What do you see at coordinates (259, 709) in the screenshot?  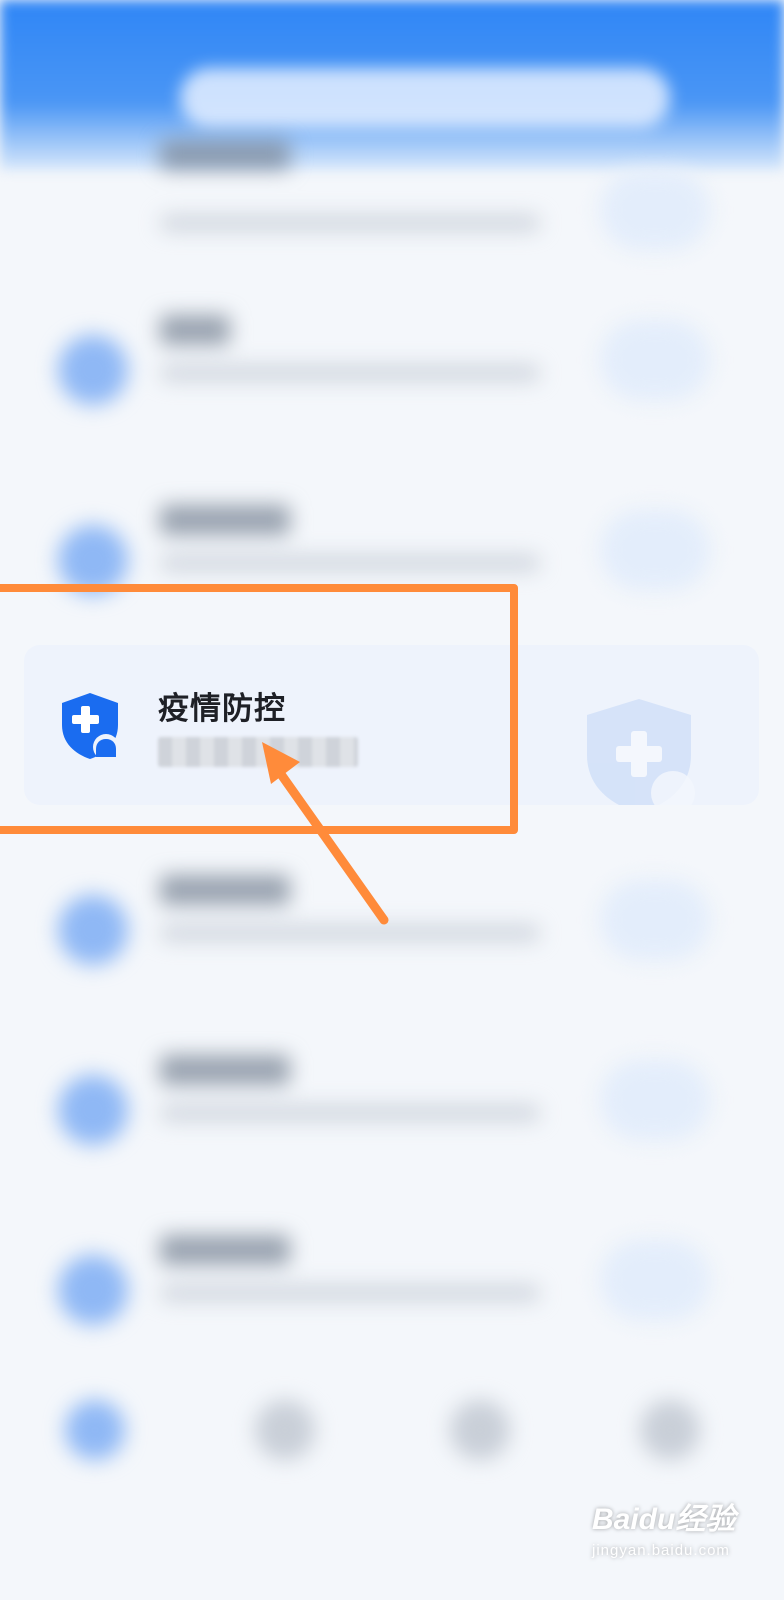 I see `highlight-box` at bounding box center [259, 709].